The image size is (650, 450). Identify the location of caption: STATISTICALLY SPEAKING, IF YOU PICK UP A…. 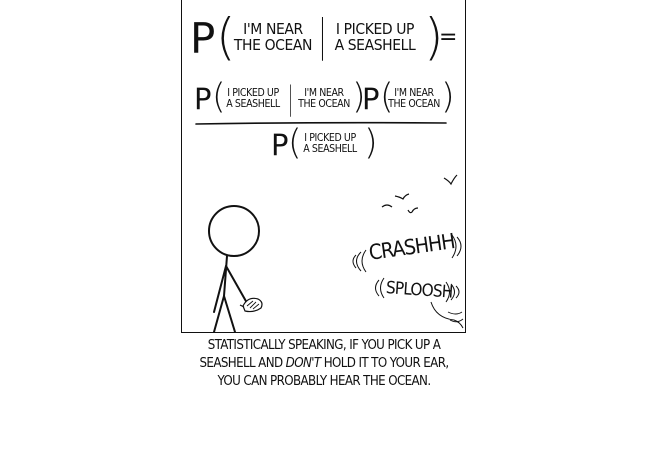
(324, 364).